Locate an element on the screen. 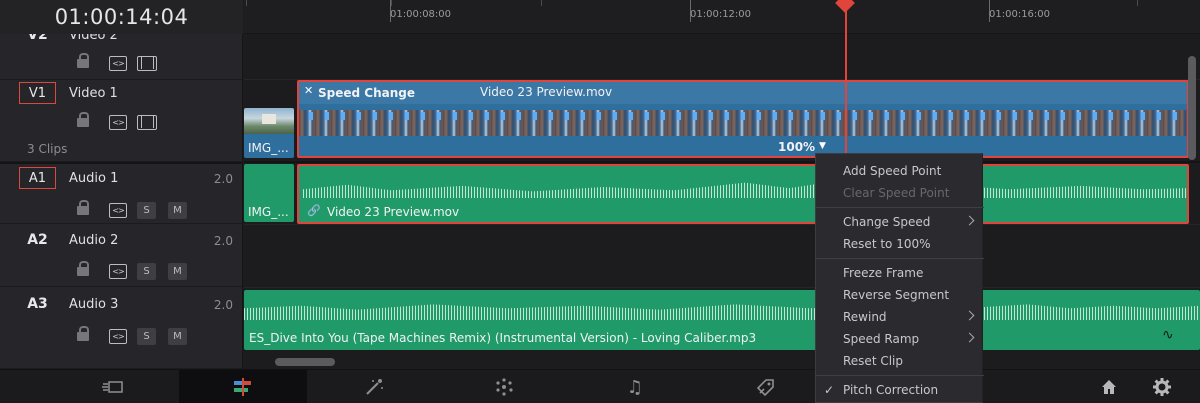 Image resolution: width=1200 pixels, height=403 pixels. menu-item-add-speed-point: Add Speed Point is located at coordinates (900, 170).